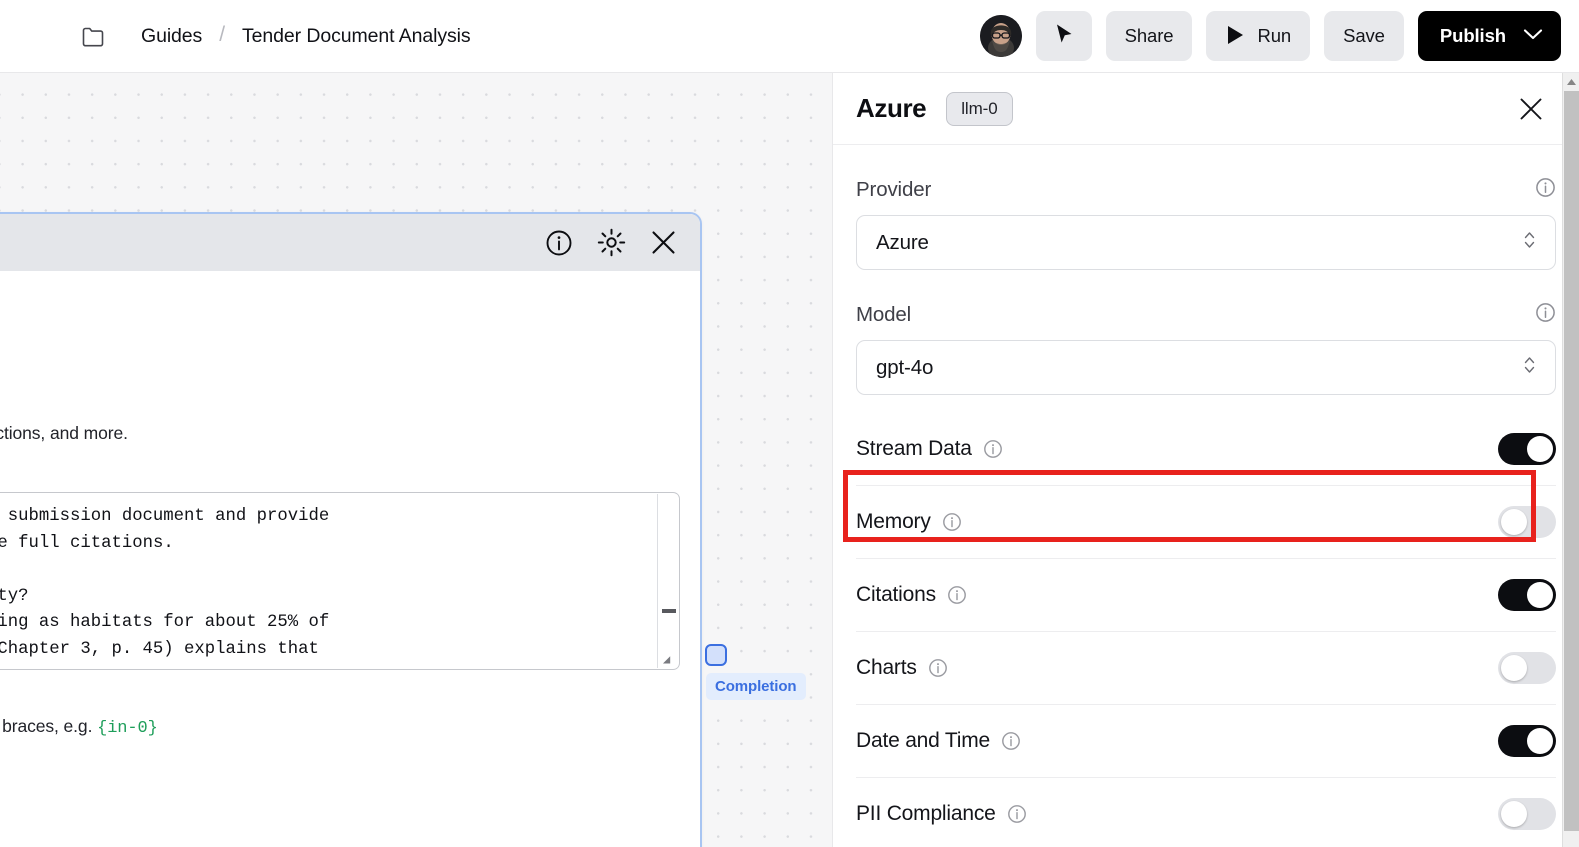  Describe the element at coordinates (669, 660) in the screenshot. I see `textarea-resize-grip: ◢` at that location.